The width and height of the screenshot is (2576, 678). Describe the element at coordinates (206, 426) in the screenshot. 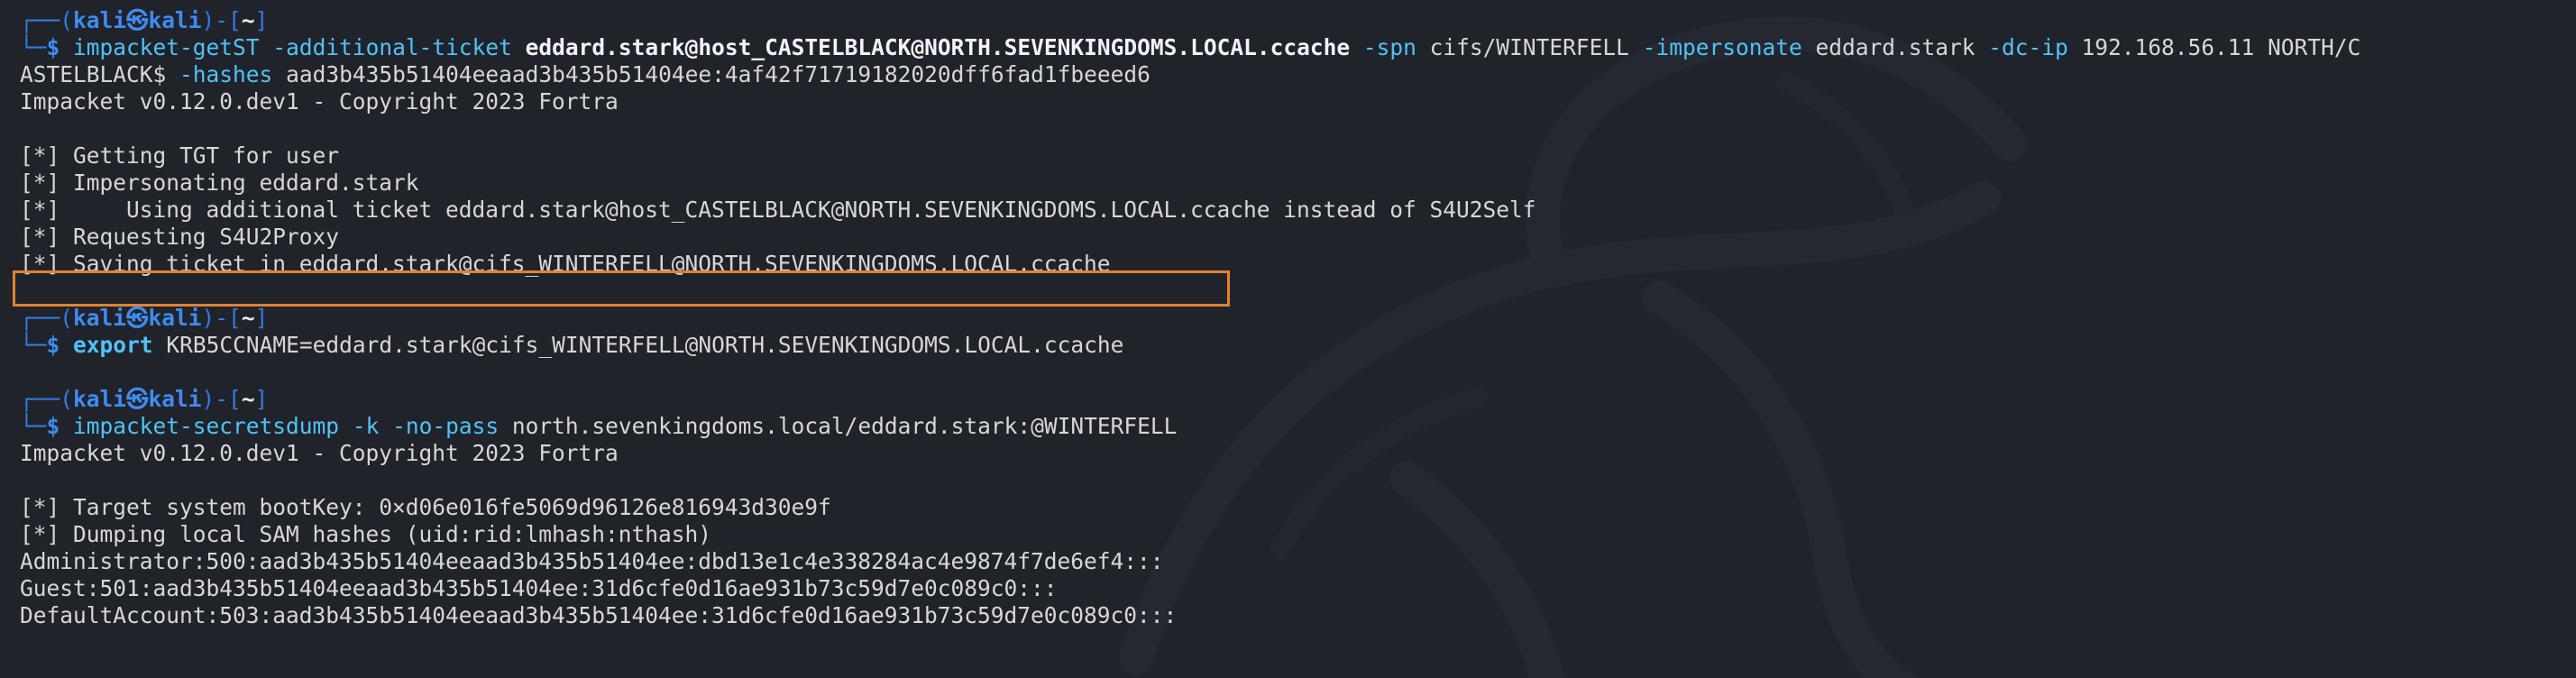

I see `command-name: impacket-secretsdump` at that location.